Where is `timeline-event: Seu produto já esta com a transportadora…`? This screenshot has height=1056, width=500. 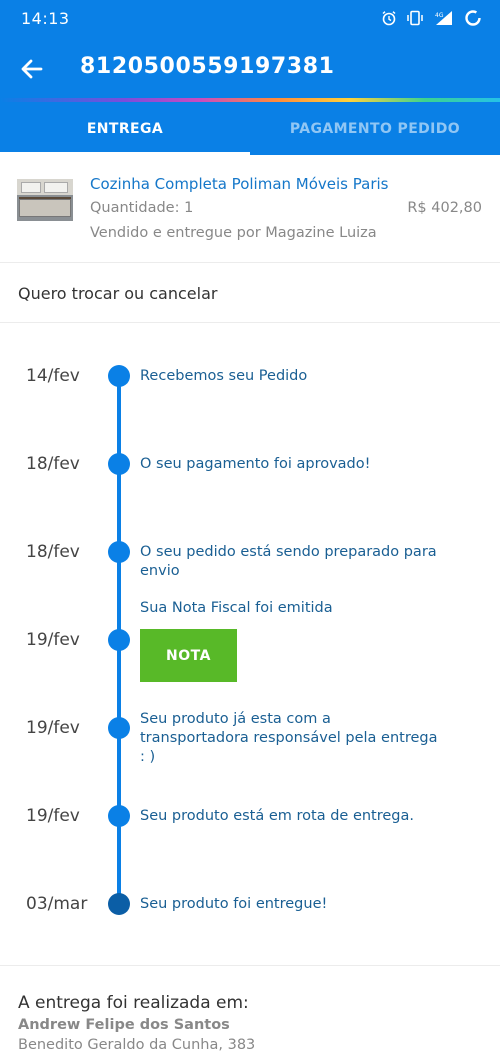 timeline-event: Seu produto já esta com a transportadora… is located at coordinates (289, 738).